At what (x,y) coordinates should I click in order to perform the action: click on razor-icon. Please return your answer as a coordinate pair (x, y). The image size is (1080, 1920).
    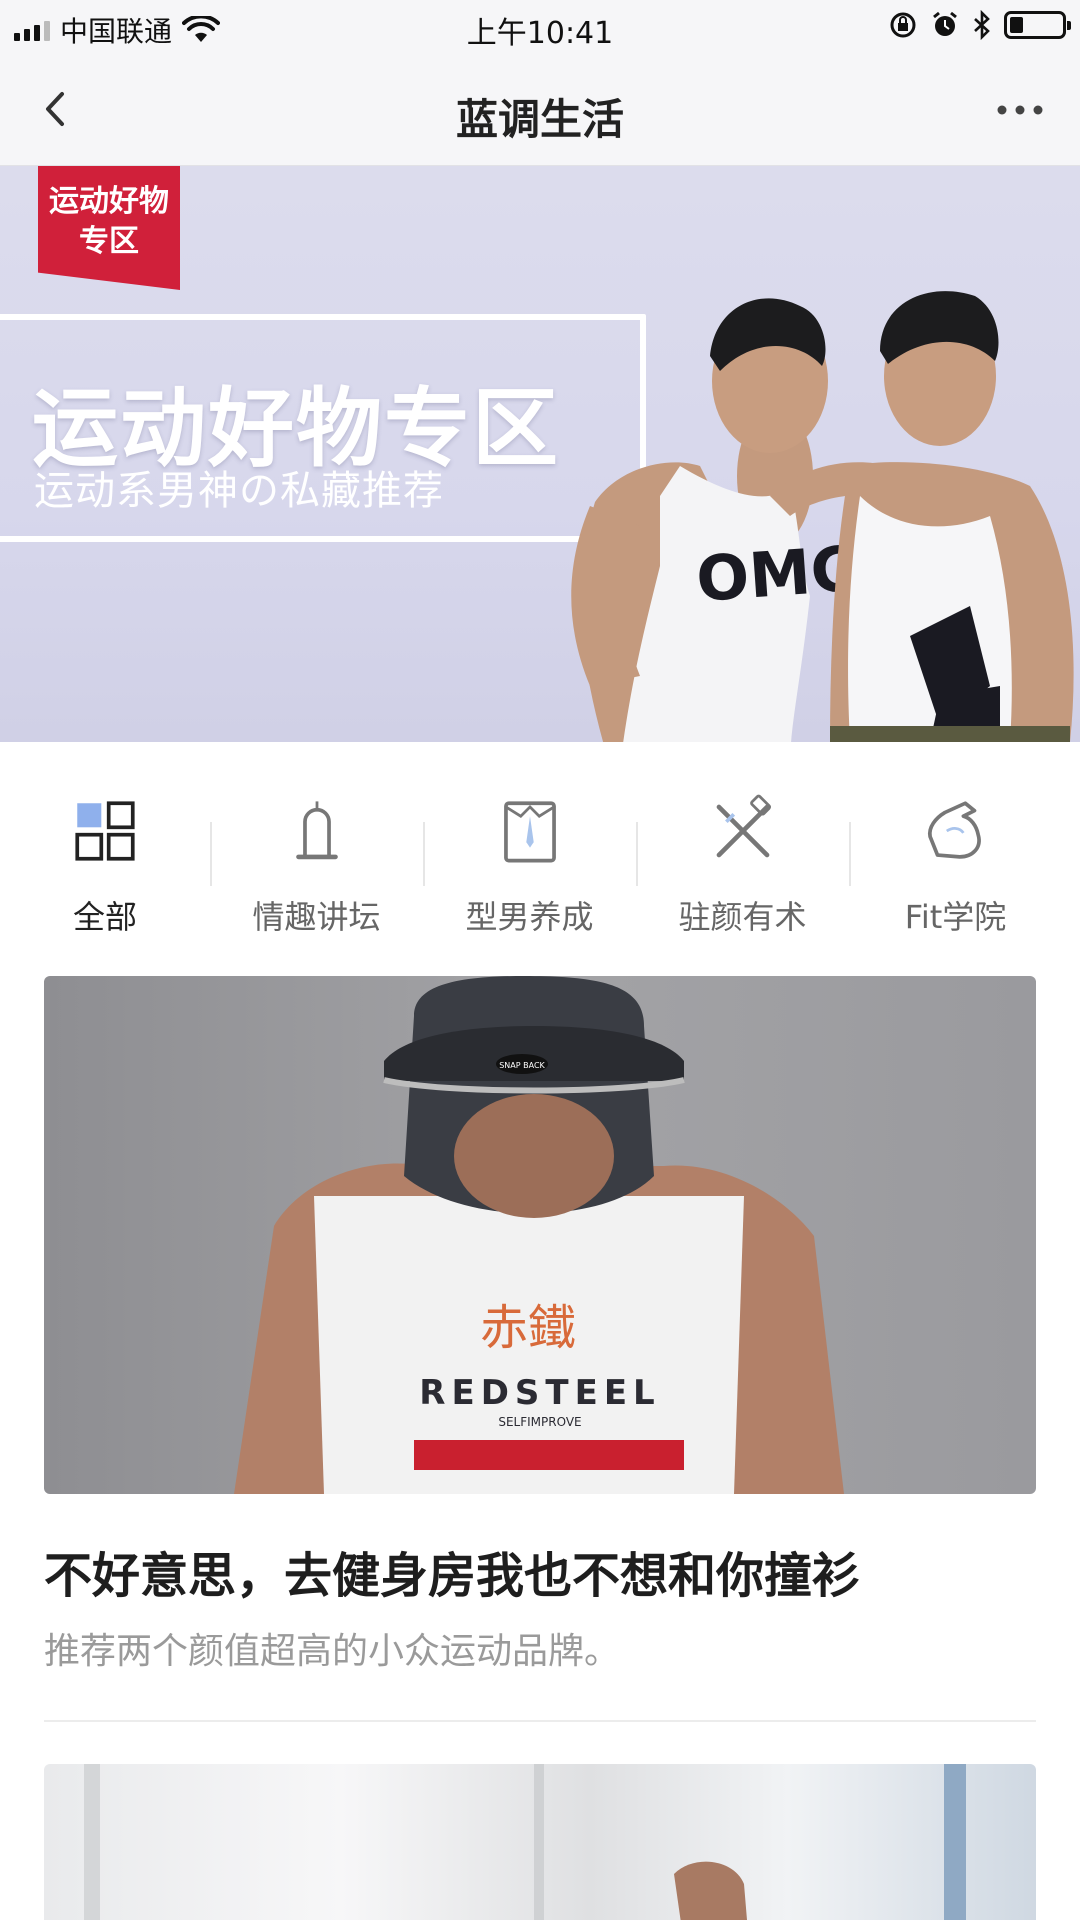
    Looking at the image, I should click on (743, 826).